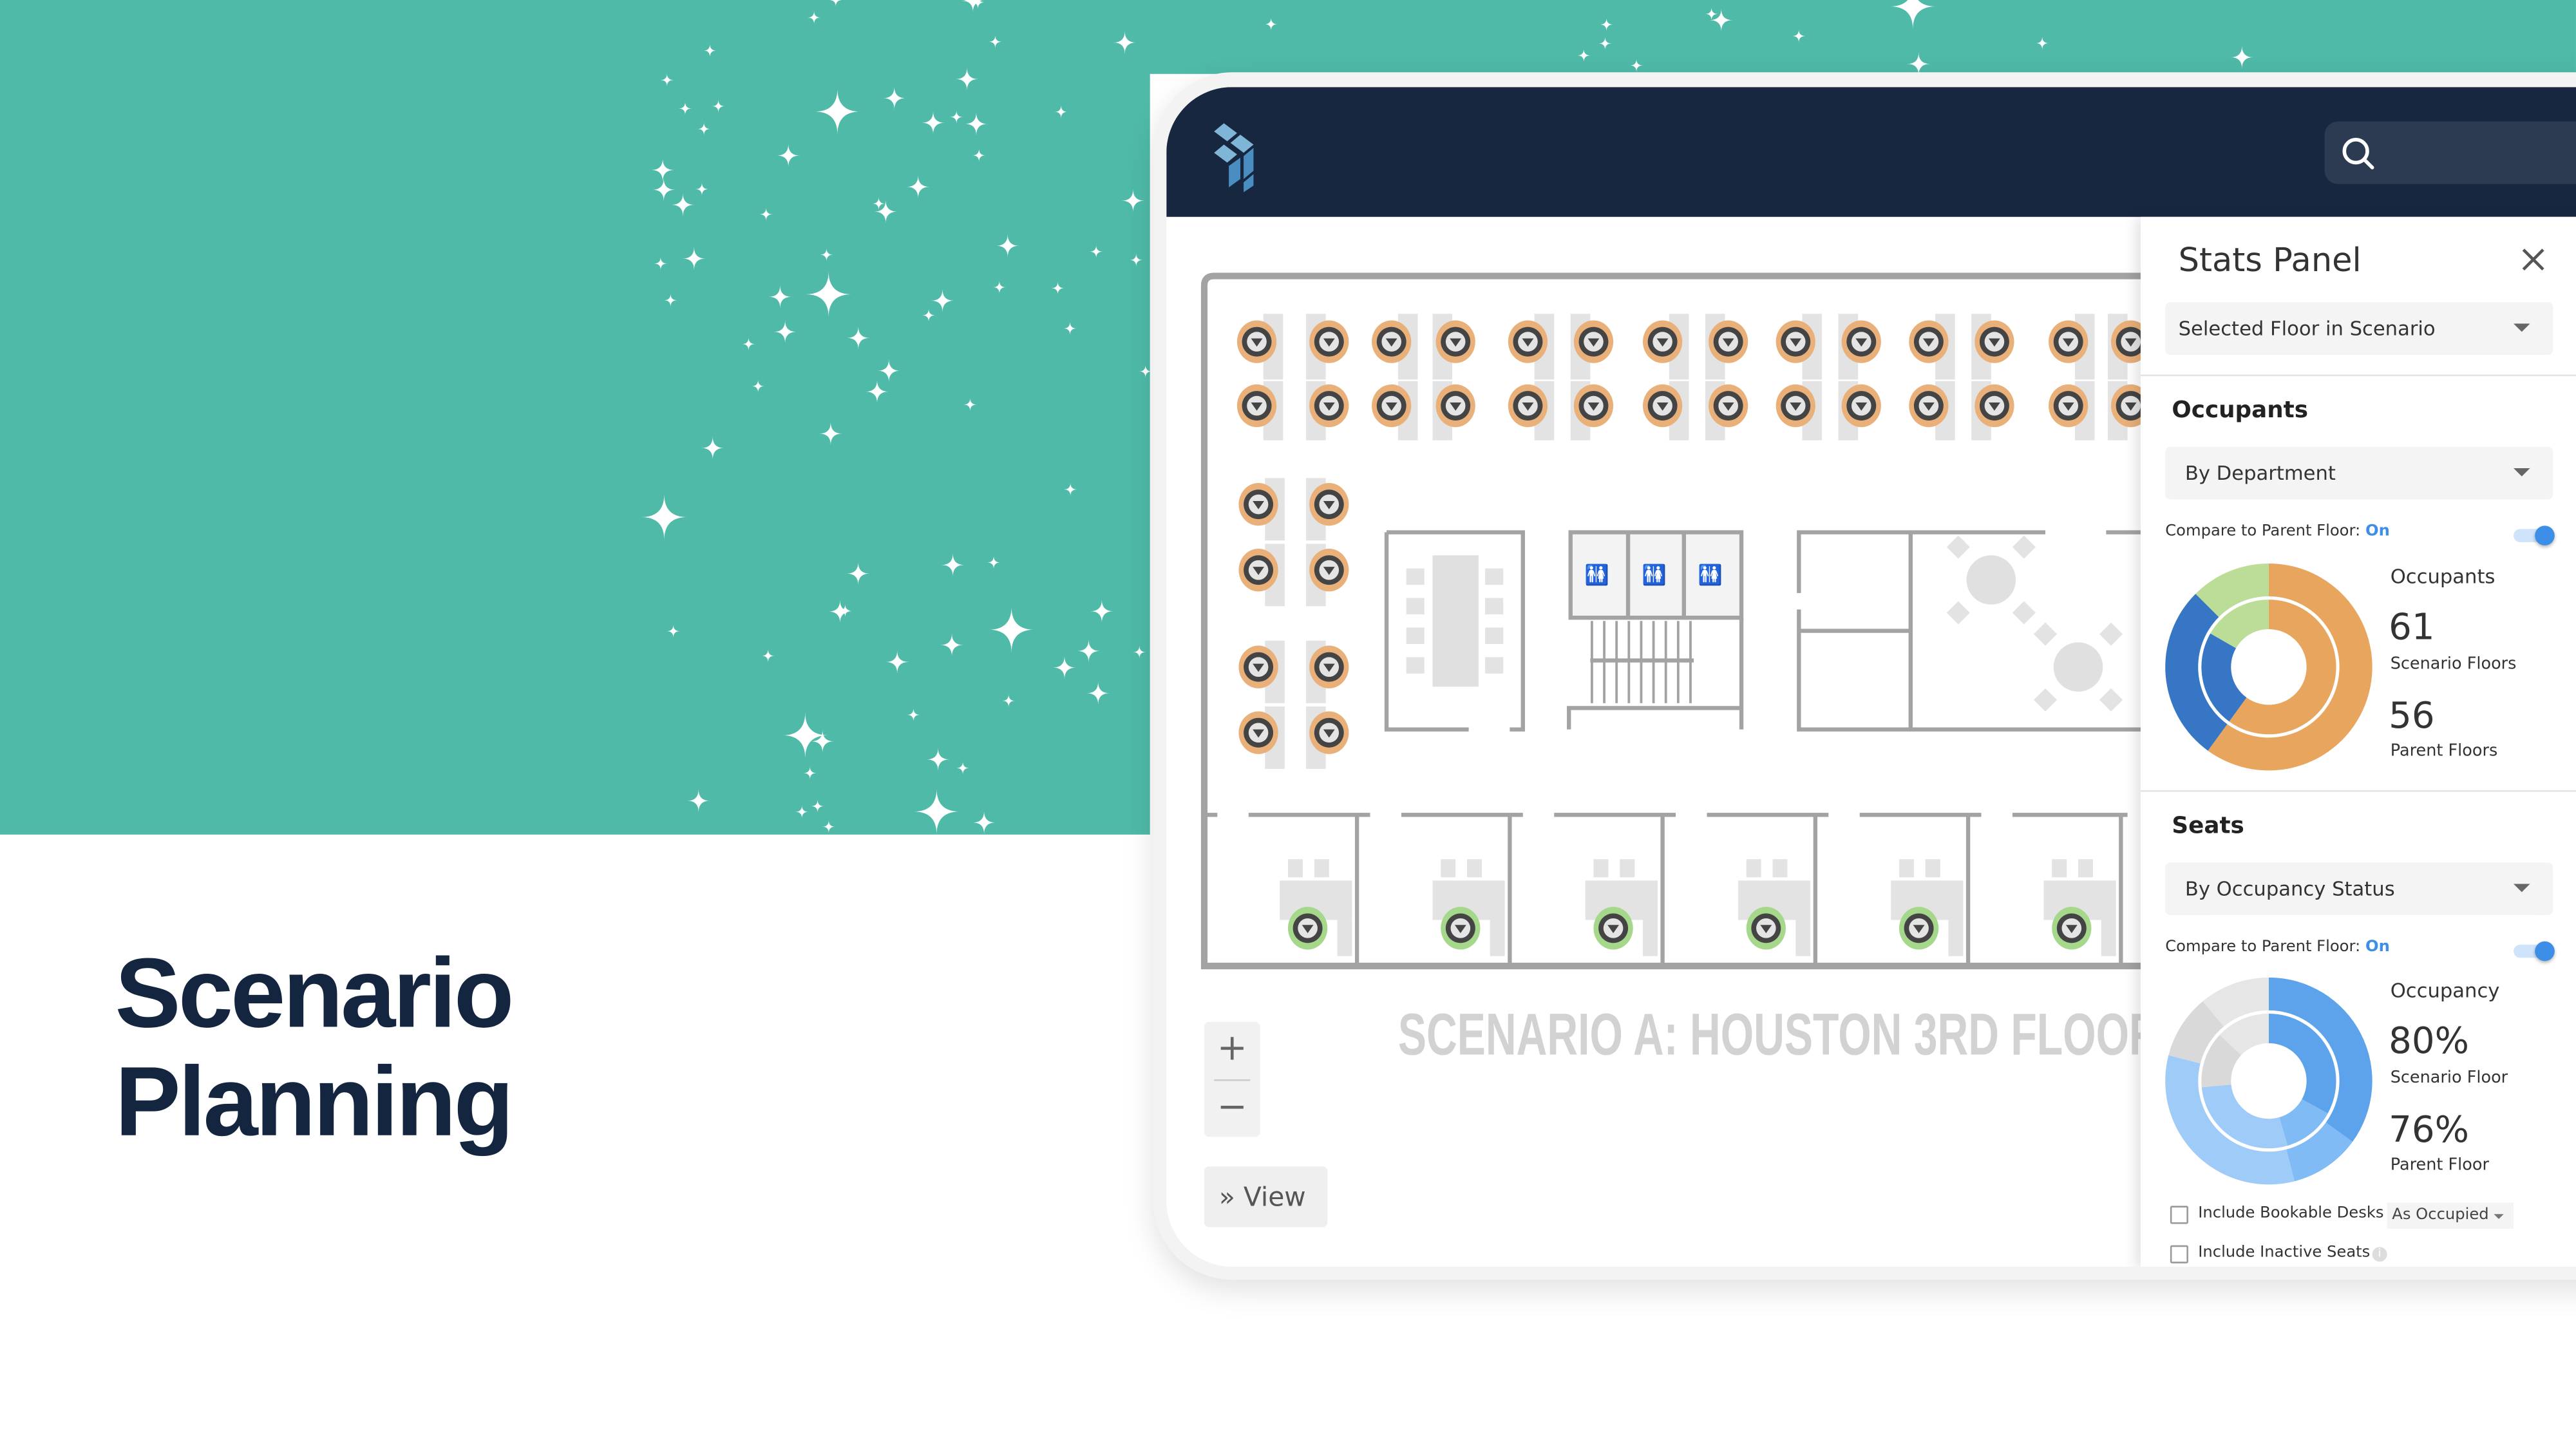 The width and height of the screenshot is (2576, 1449). Describe the element at coordinates (1266, 1196) in the screenshot. I see `view-button: » View` at that location.